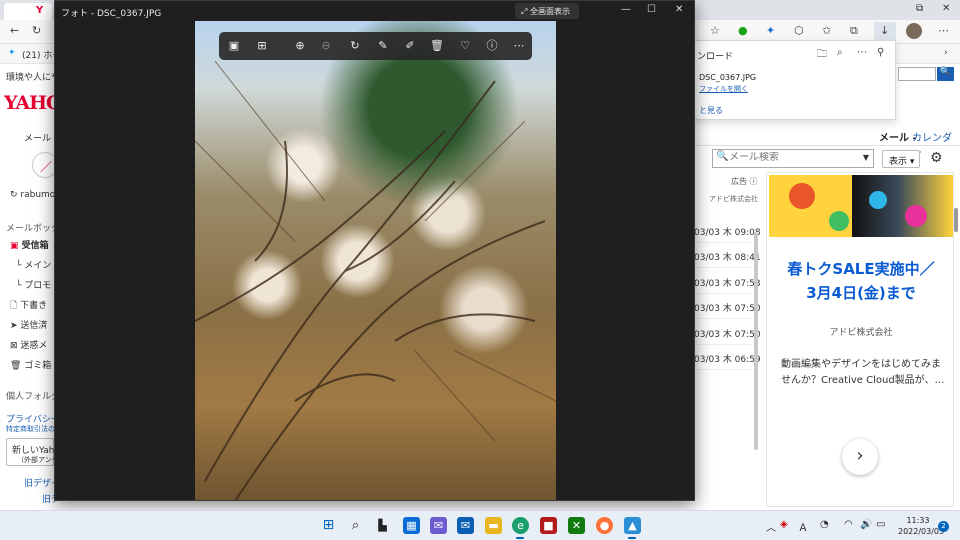 The width and height of the screenshot is (960, 540). What do you see at coordinates (262, 46) in the screenshot?
I see `add-to-album-icon: ⊞` at bounding box center [262, 46].